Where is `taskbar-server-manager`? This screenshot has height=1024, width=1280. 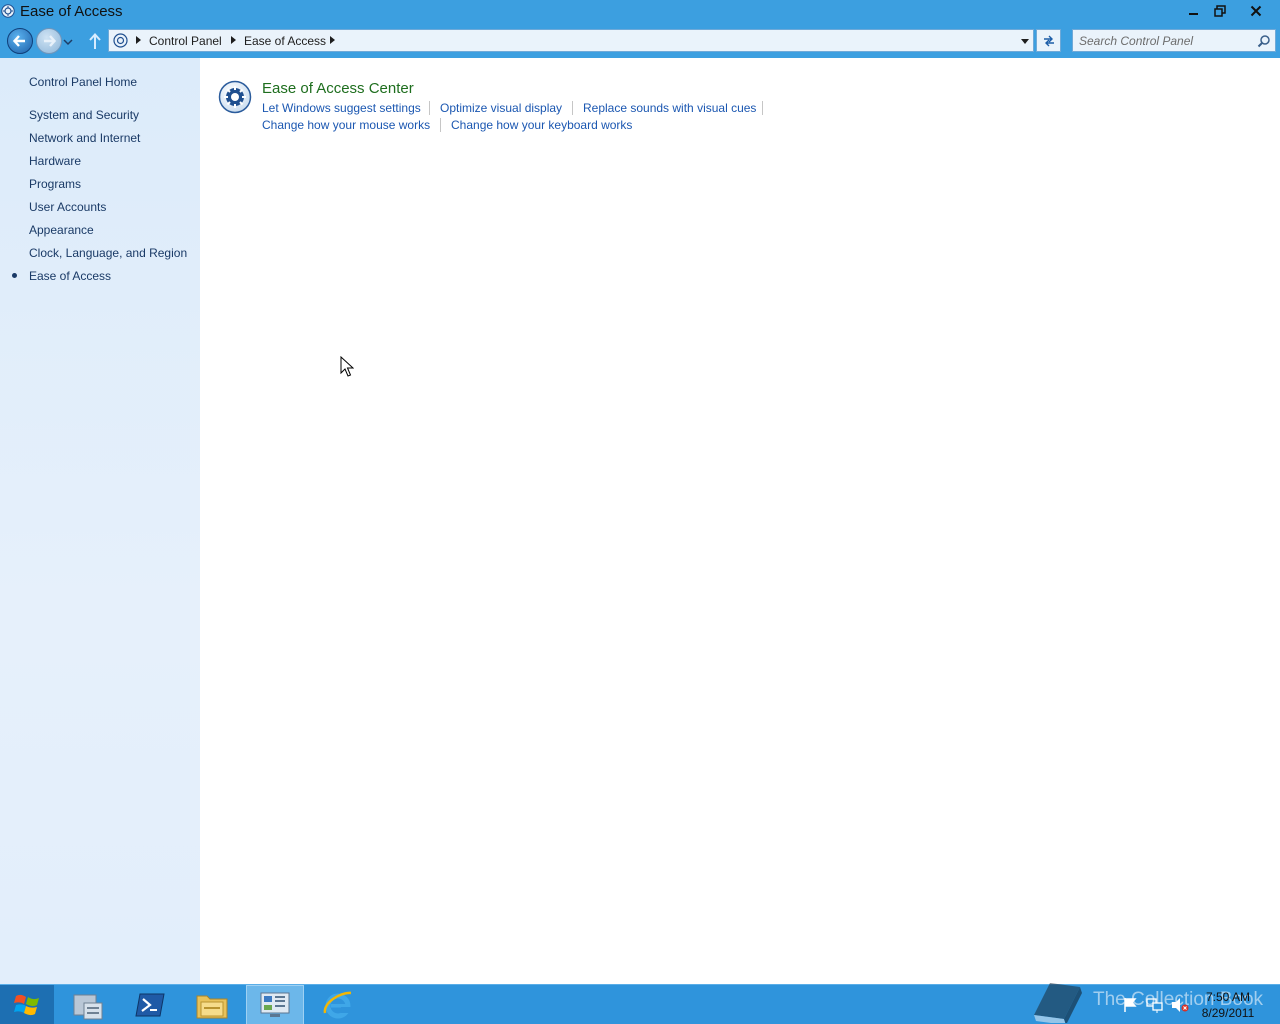
taskbar-server-manager is located at coordinates (88, 1004).